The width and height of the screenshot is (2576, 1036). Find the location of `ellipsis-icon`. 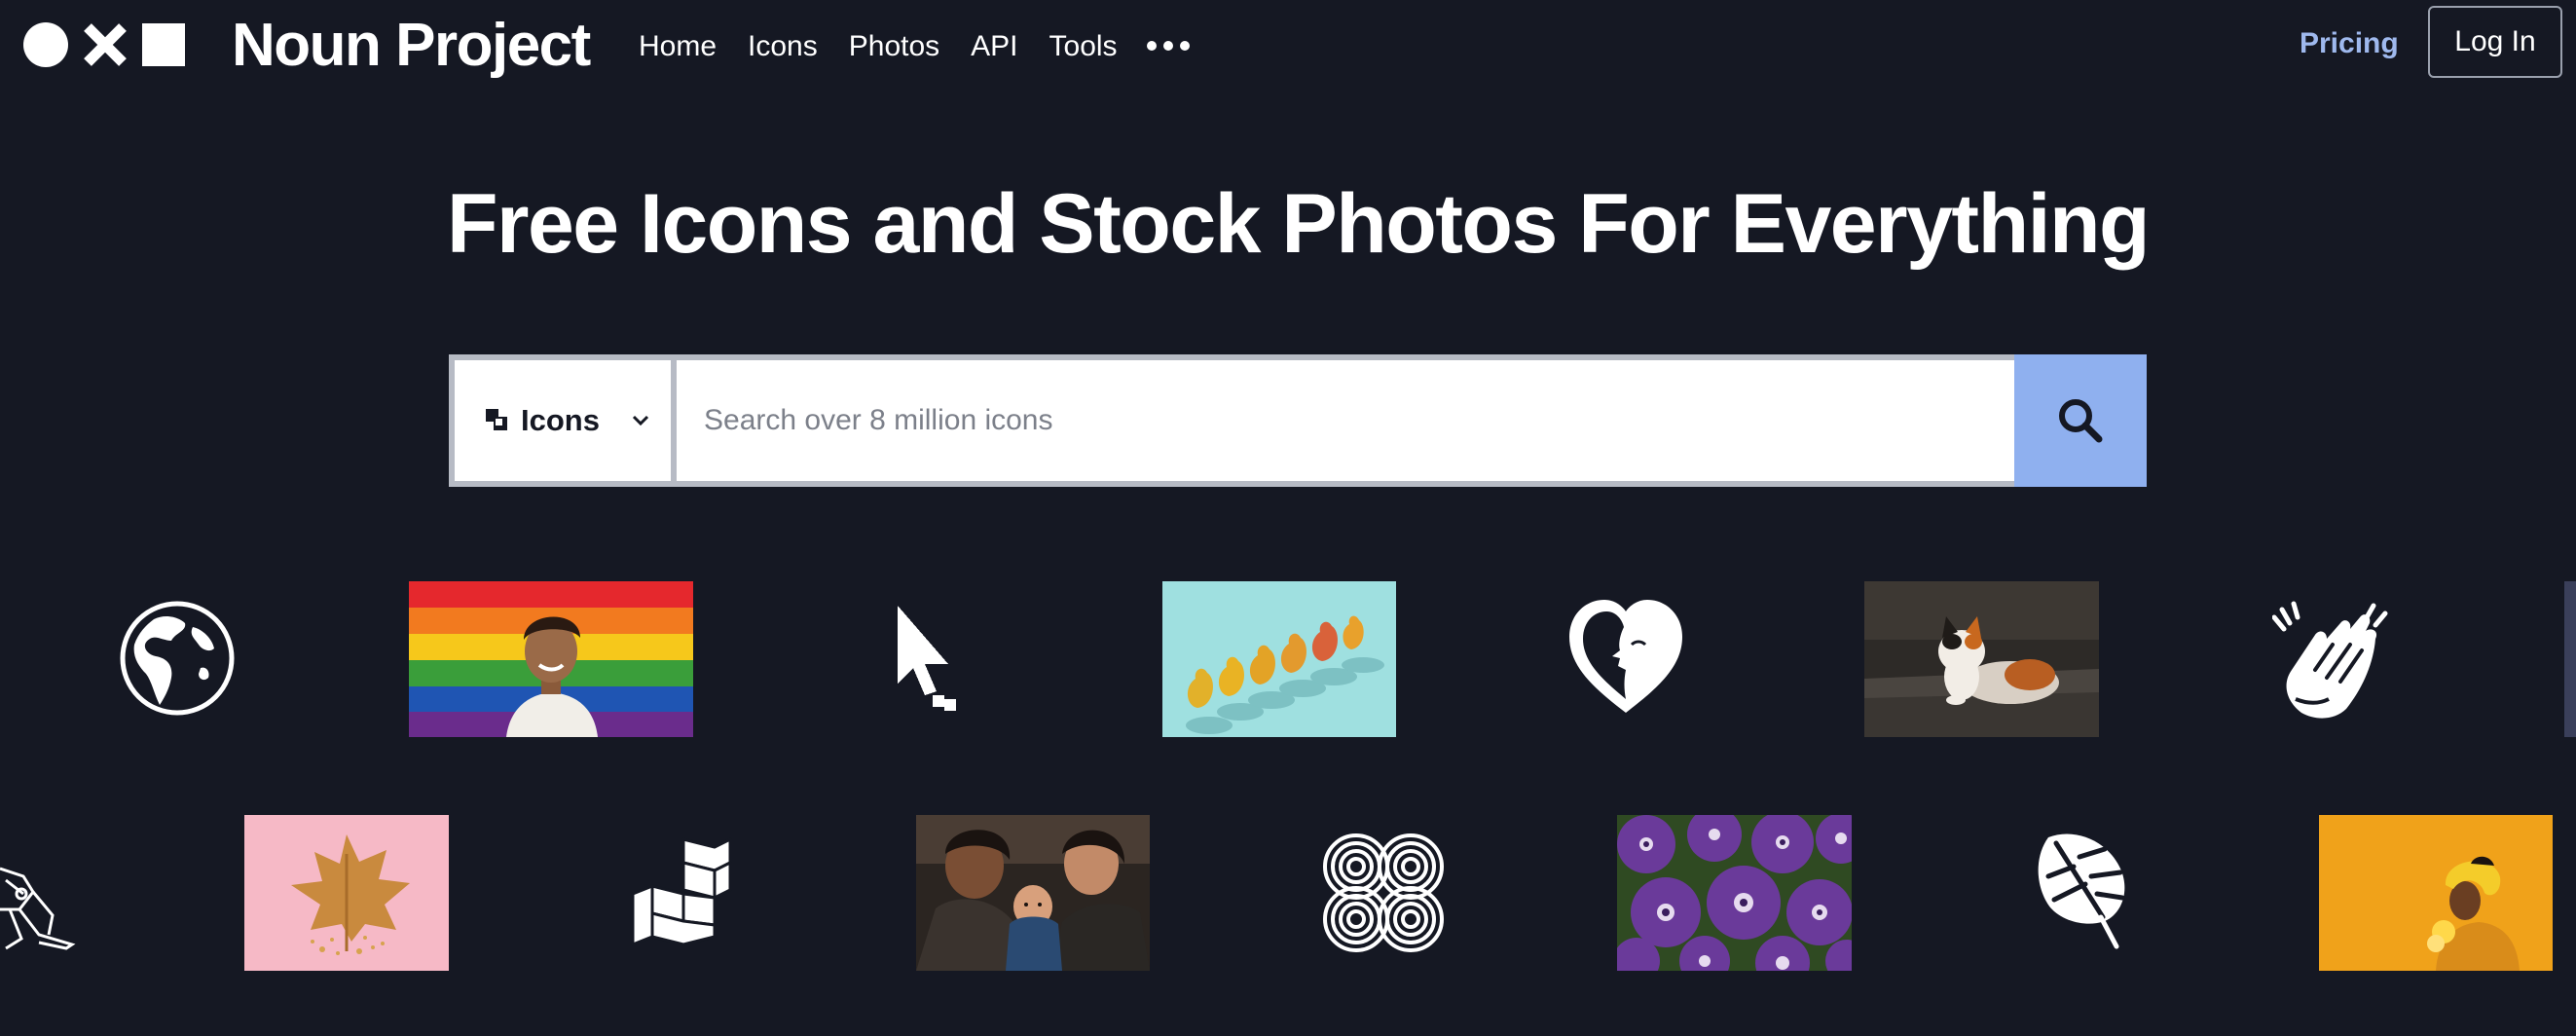

ellipsis-icon is located at coordinates (1168, 46).